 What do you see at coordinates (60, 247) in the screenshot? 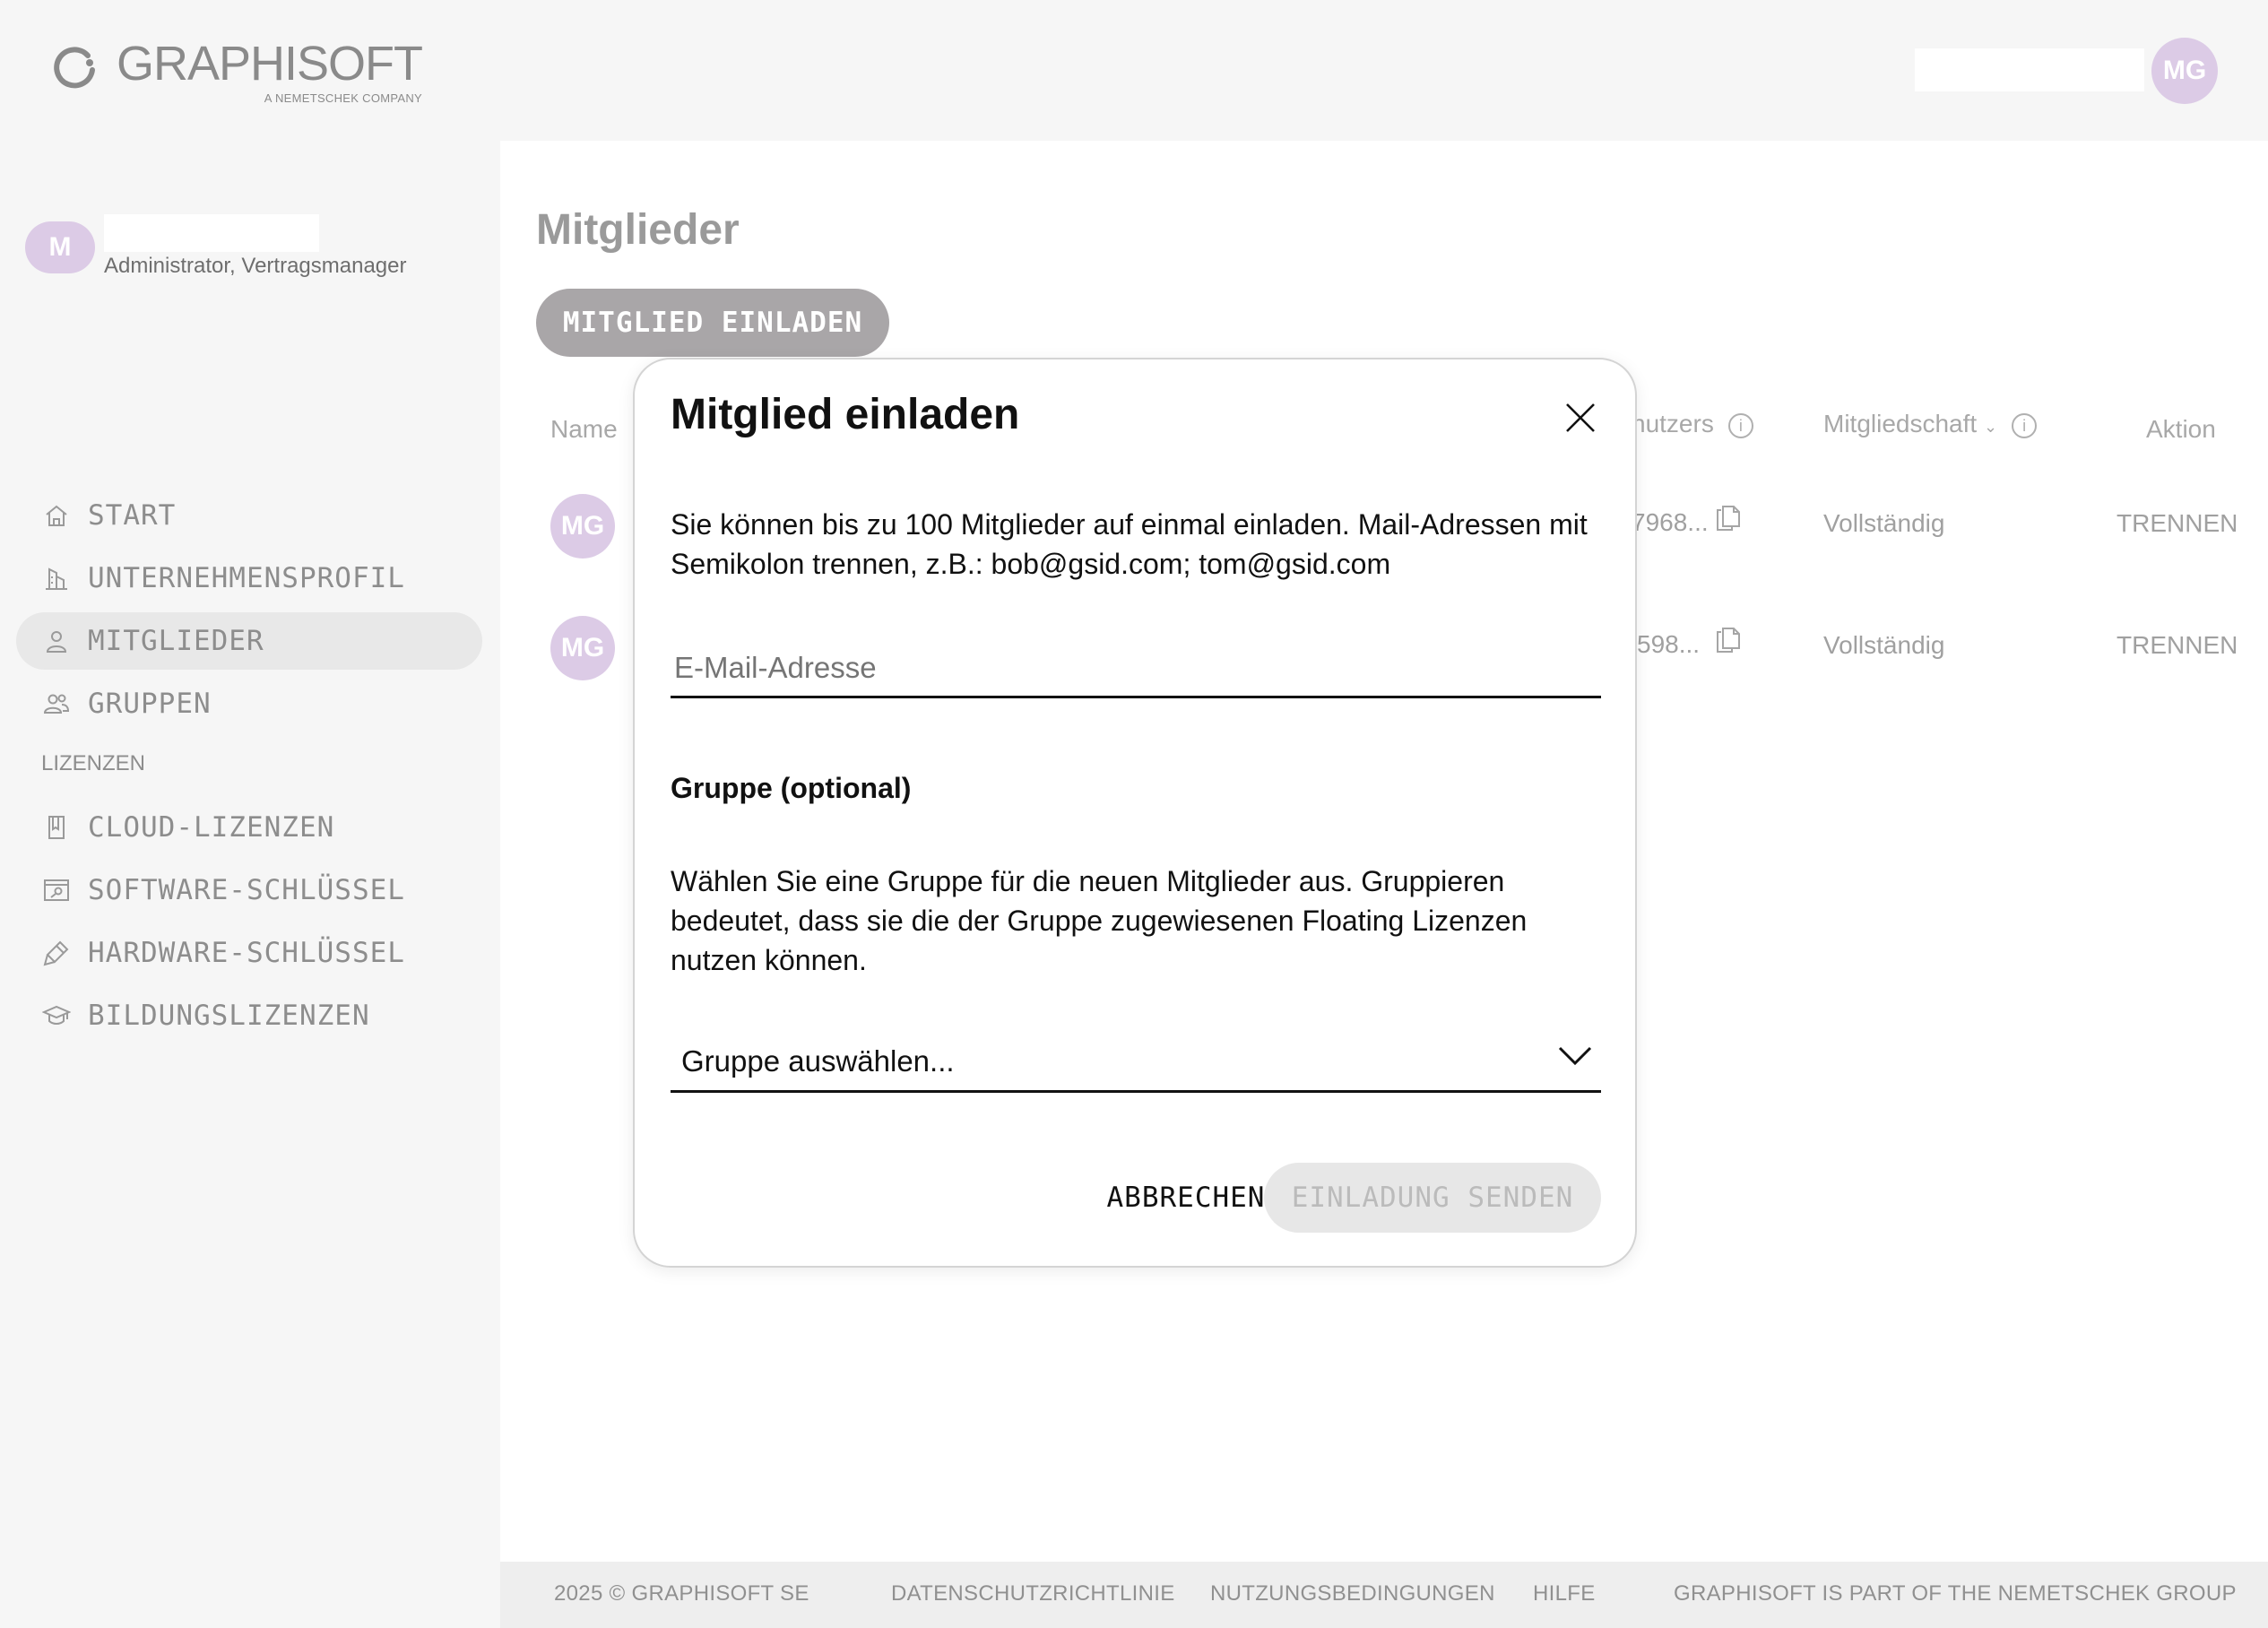
I see `user-avatar: M` at bounding box center [60, 247].